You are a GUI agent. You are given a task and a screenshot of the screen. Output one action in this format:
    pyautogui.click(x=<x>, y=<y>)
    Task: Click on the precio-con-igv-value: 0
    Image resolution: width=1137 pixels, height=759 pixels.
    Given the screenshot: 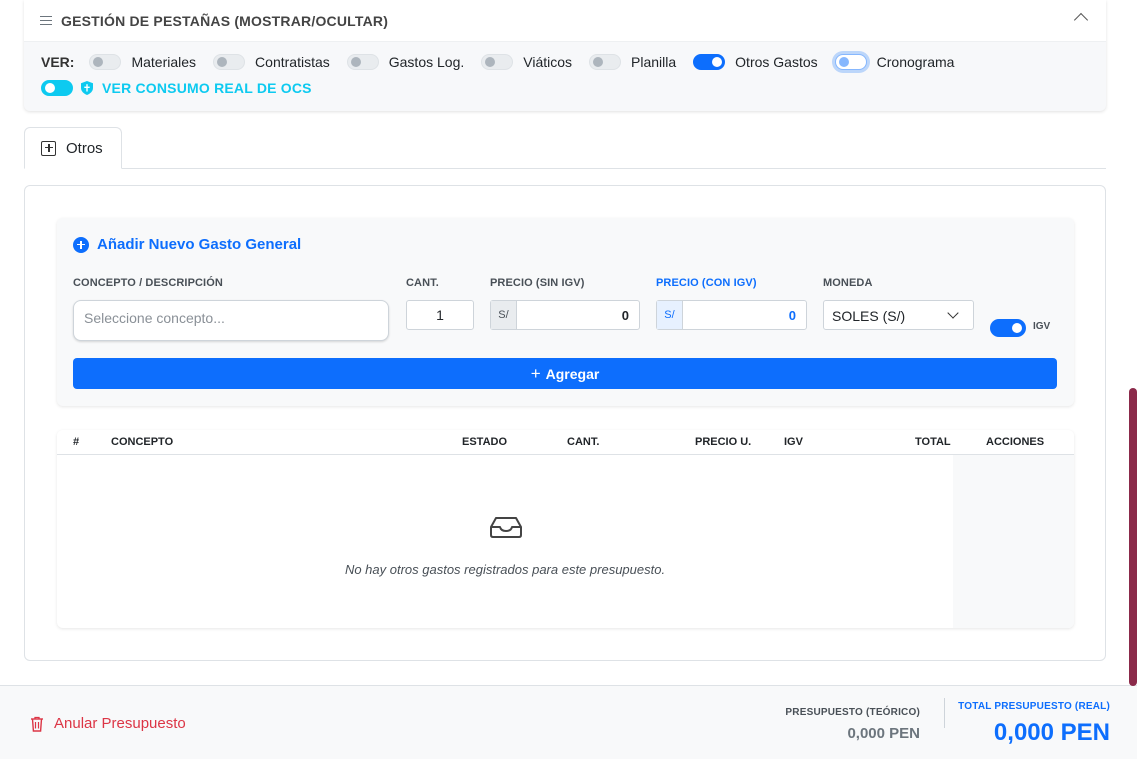 What is the action you would take?
    pyautogui.click(x=744, y=315)
    